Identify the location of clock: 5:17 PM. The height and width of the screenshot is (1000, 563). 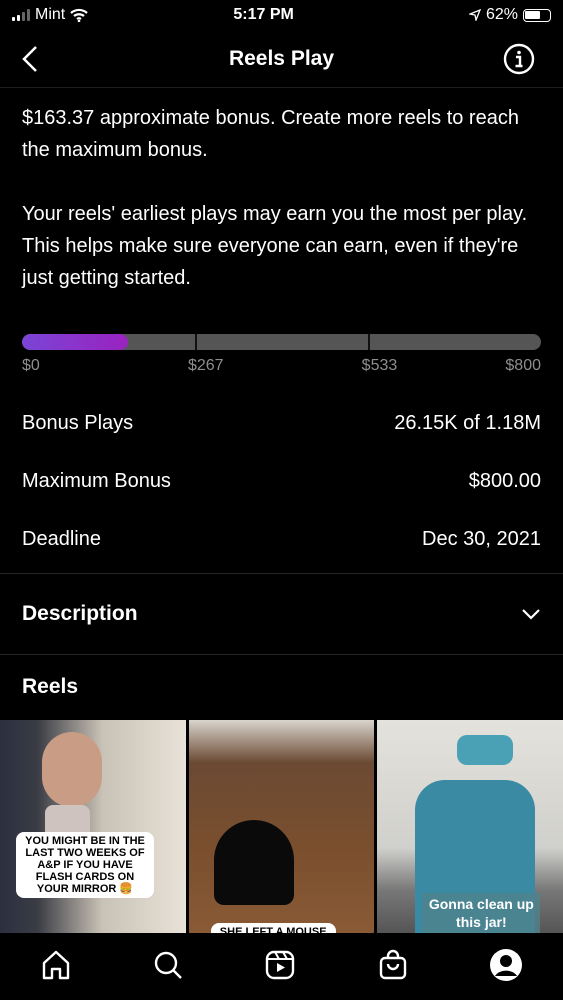
(263, 14).